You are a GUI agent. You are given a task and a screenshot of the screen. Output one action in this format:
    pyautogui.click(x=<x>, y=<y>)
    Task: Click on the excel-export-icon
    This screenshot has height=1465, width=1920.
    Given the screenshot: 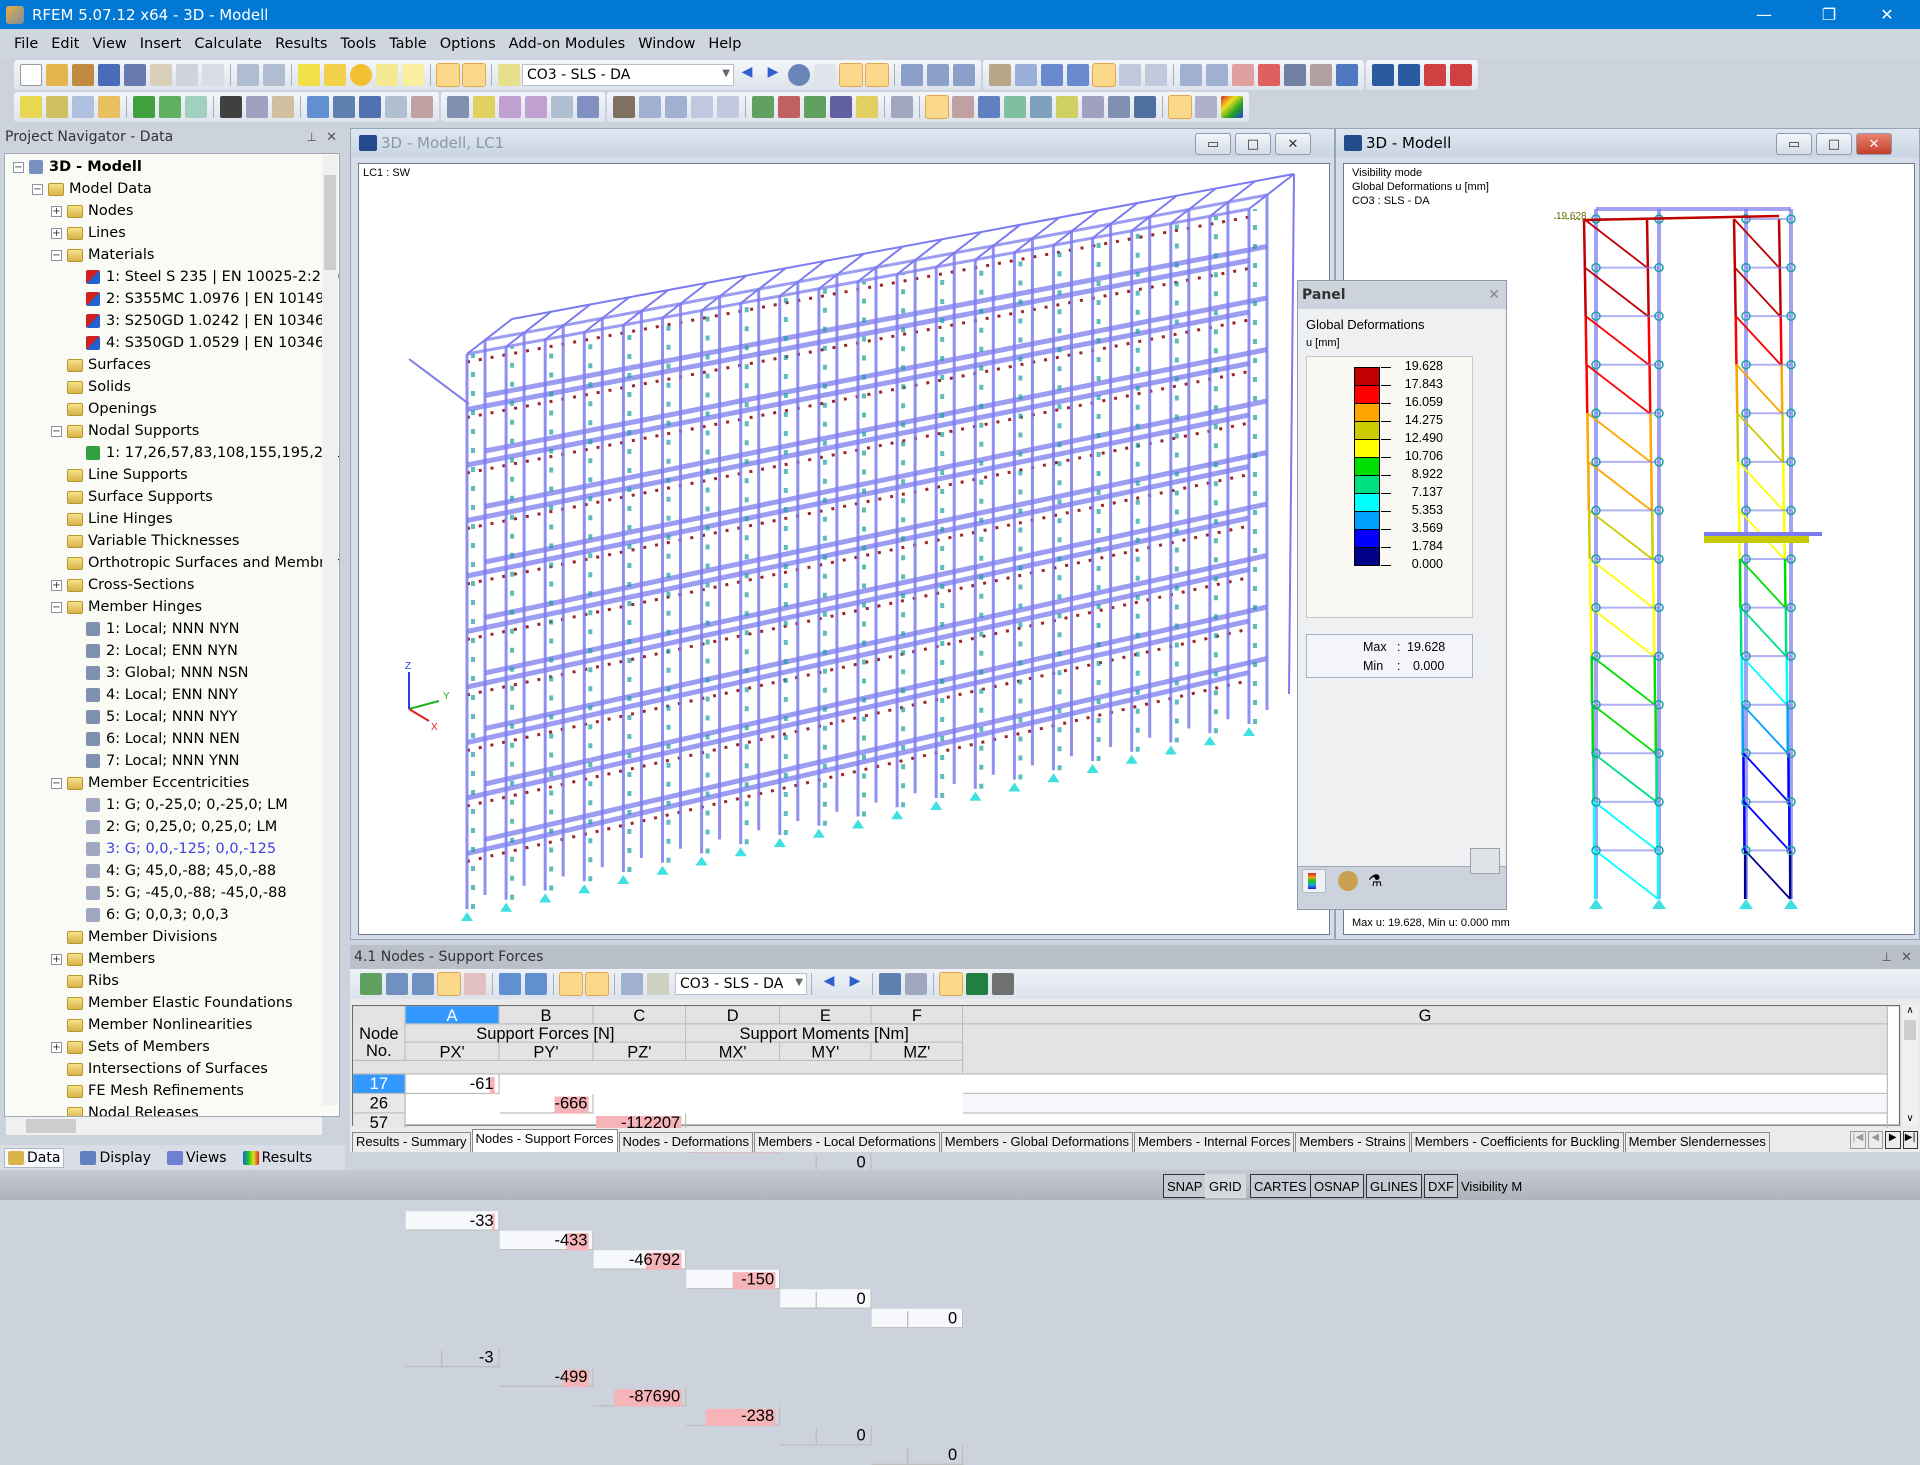 What is the action you would take?
    pyautogui.click(x=977, y=984)
    